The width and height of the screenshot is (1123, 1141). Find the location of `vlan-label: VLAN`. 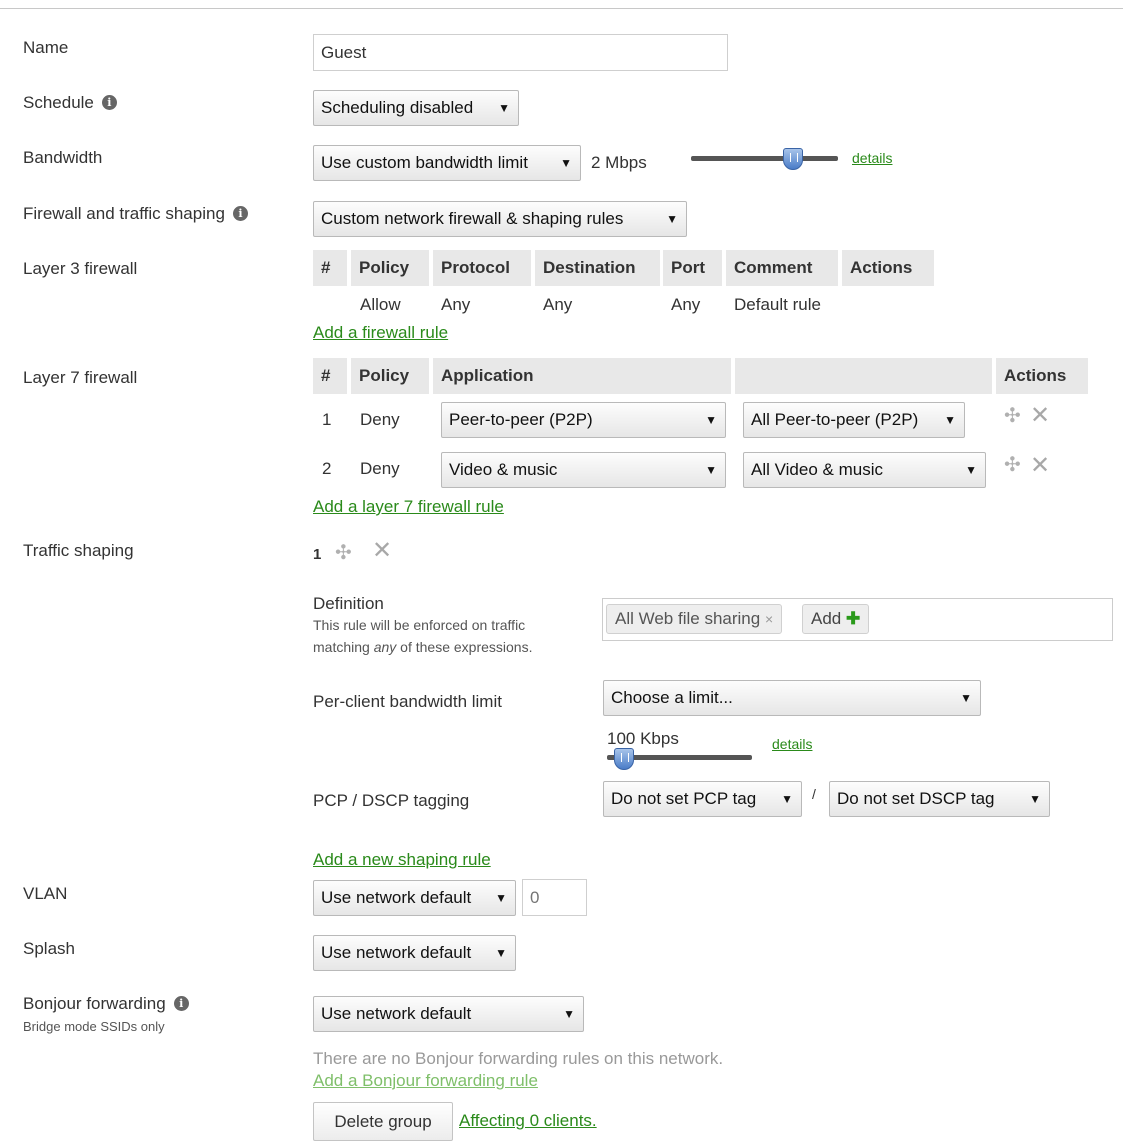

vlan-label: VLAN is located at coordinates (45, 893).